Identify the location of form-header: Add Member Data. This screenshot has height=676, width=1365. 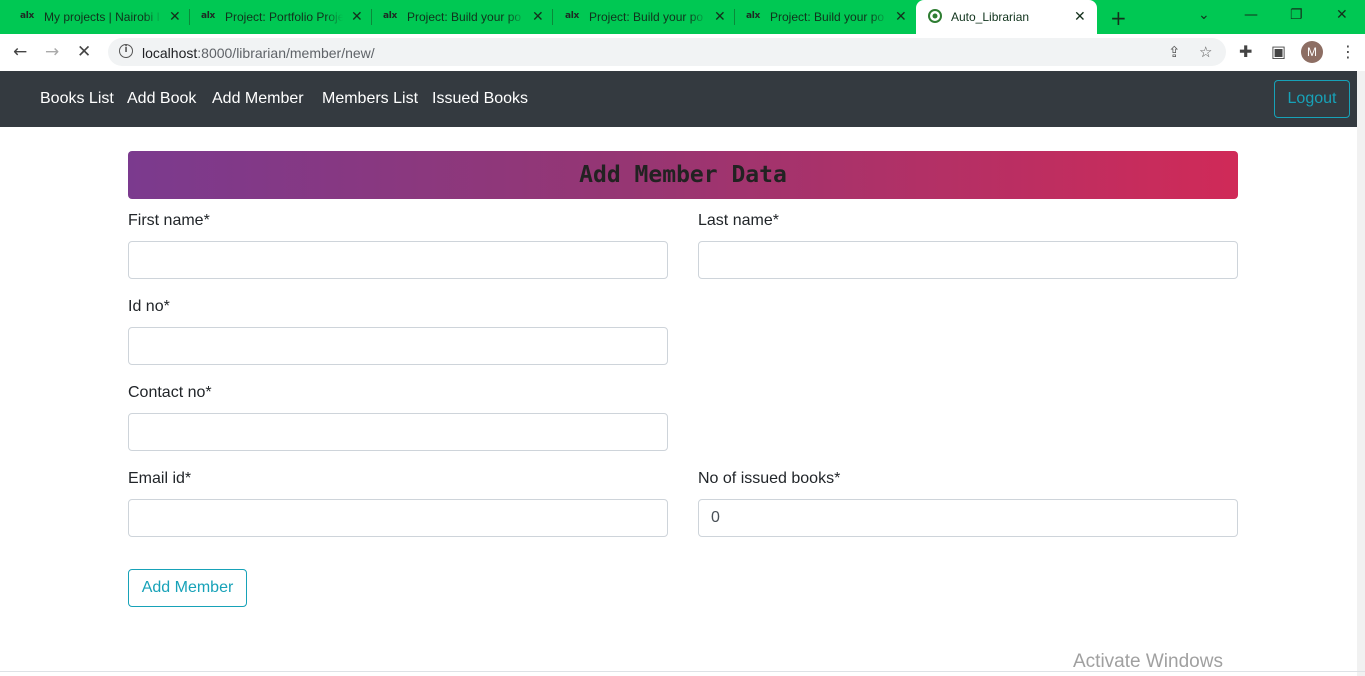
(683, 175).